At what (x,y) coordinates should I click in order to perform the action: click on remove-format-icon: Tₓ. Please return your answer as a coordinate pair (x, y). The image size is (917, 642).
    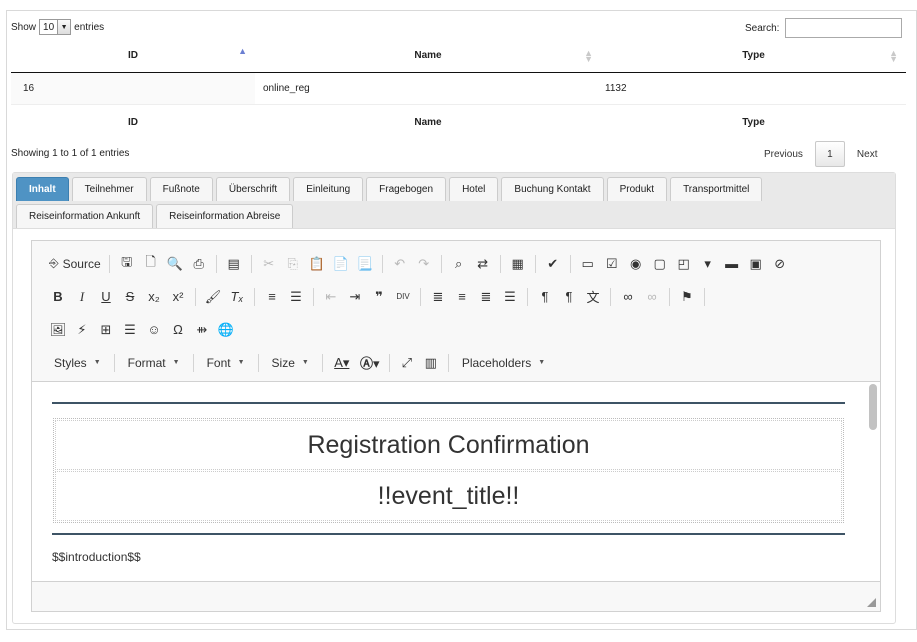
    Looking at the image, I should click on (237, 297).